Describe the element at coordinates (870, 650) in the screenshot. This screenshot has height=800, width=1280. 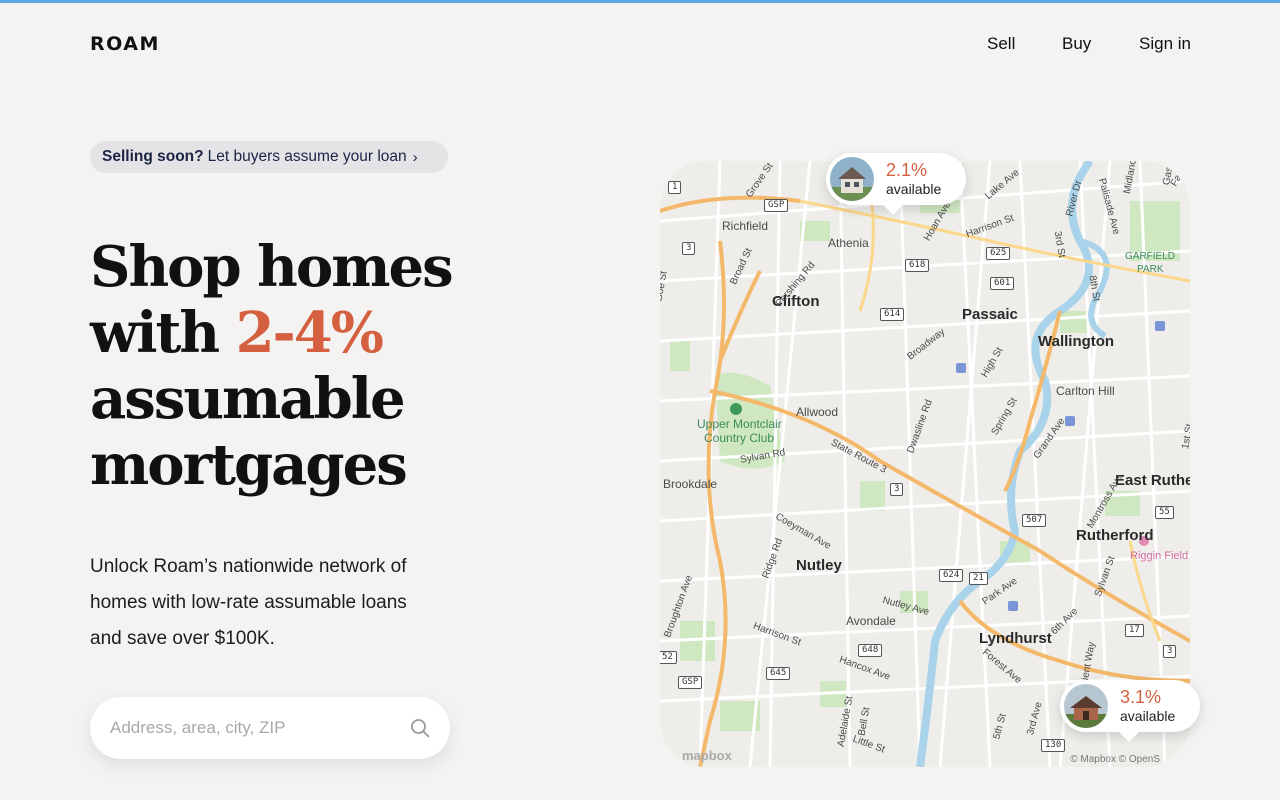
I see `route-shield: 648` at that location.